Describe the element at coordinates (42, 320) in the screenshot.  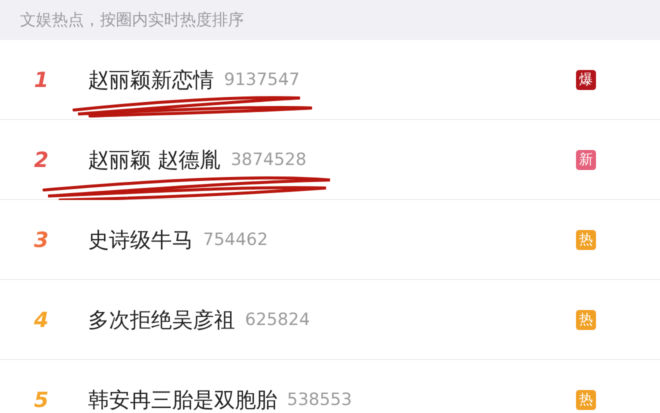
I see `rank-number: 4` at that location.